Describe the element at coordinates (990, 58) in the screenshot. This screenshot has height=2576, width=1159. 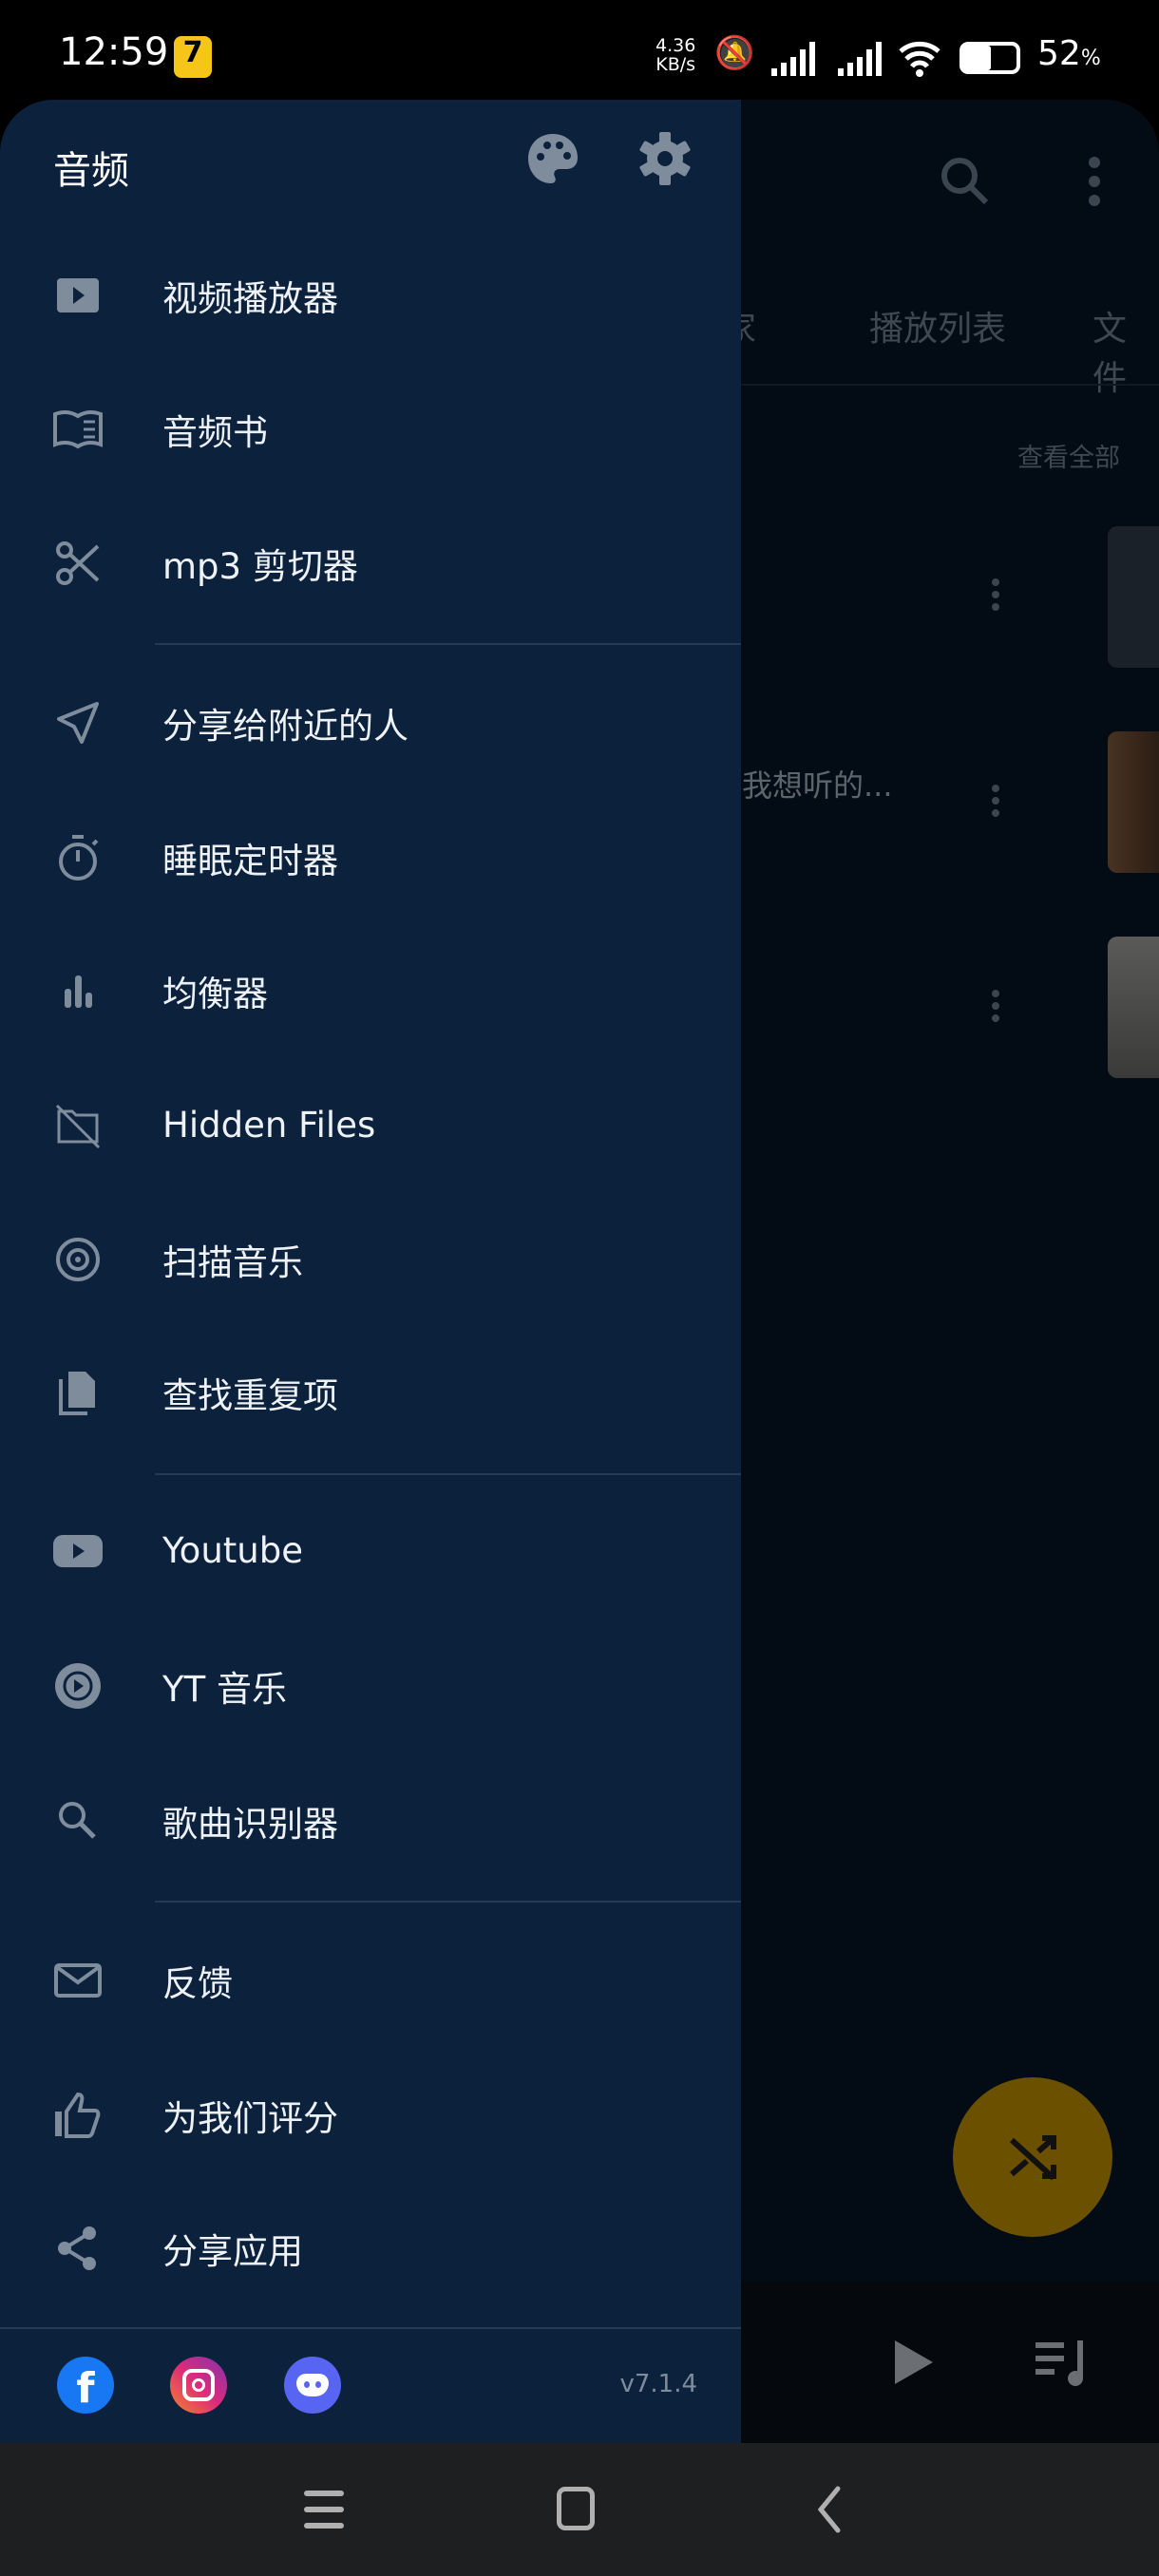
I see `battery-icon` at that location.